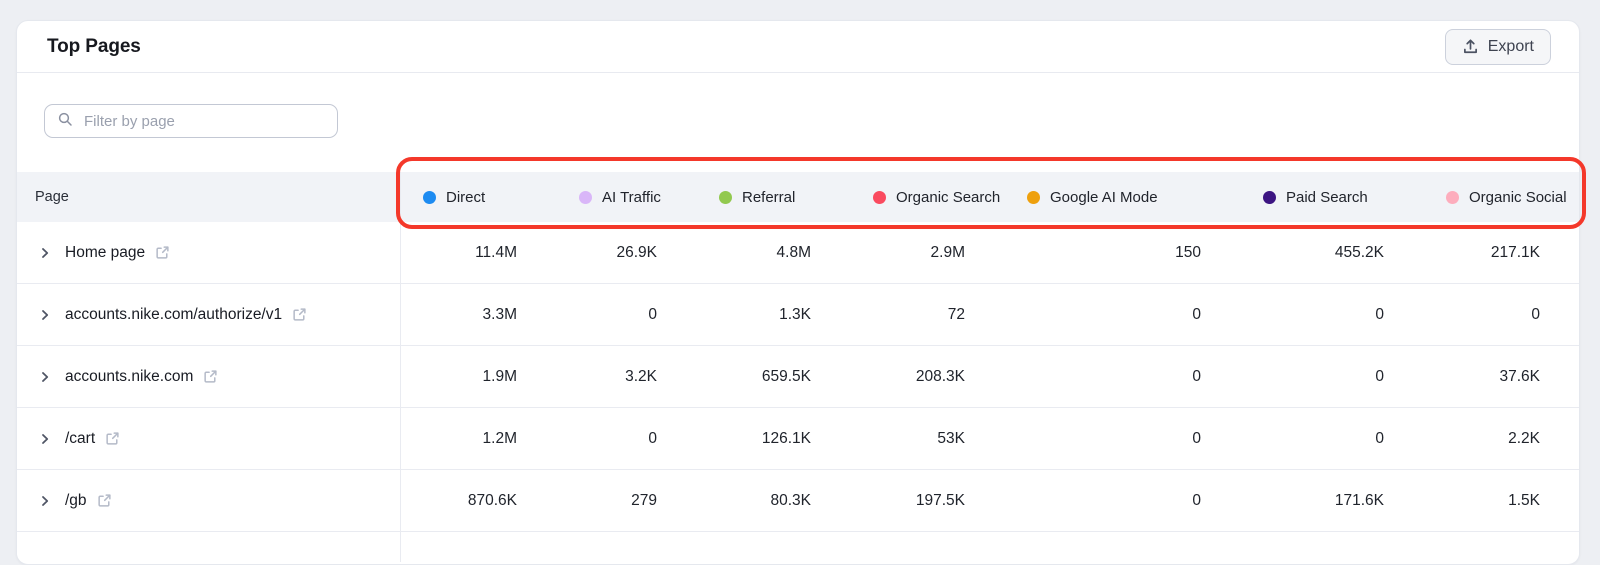 The width and height of the screenshot is (1600, 565). Describe the element at coordinates (641, 376) in the screenshot. I see `cell-ai-traffic: 3.2K` at that location.